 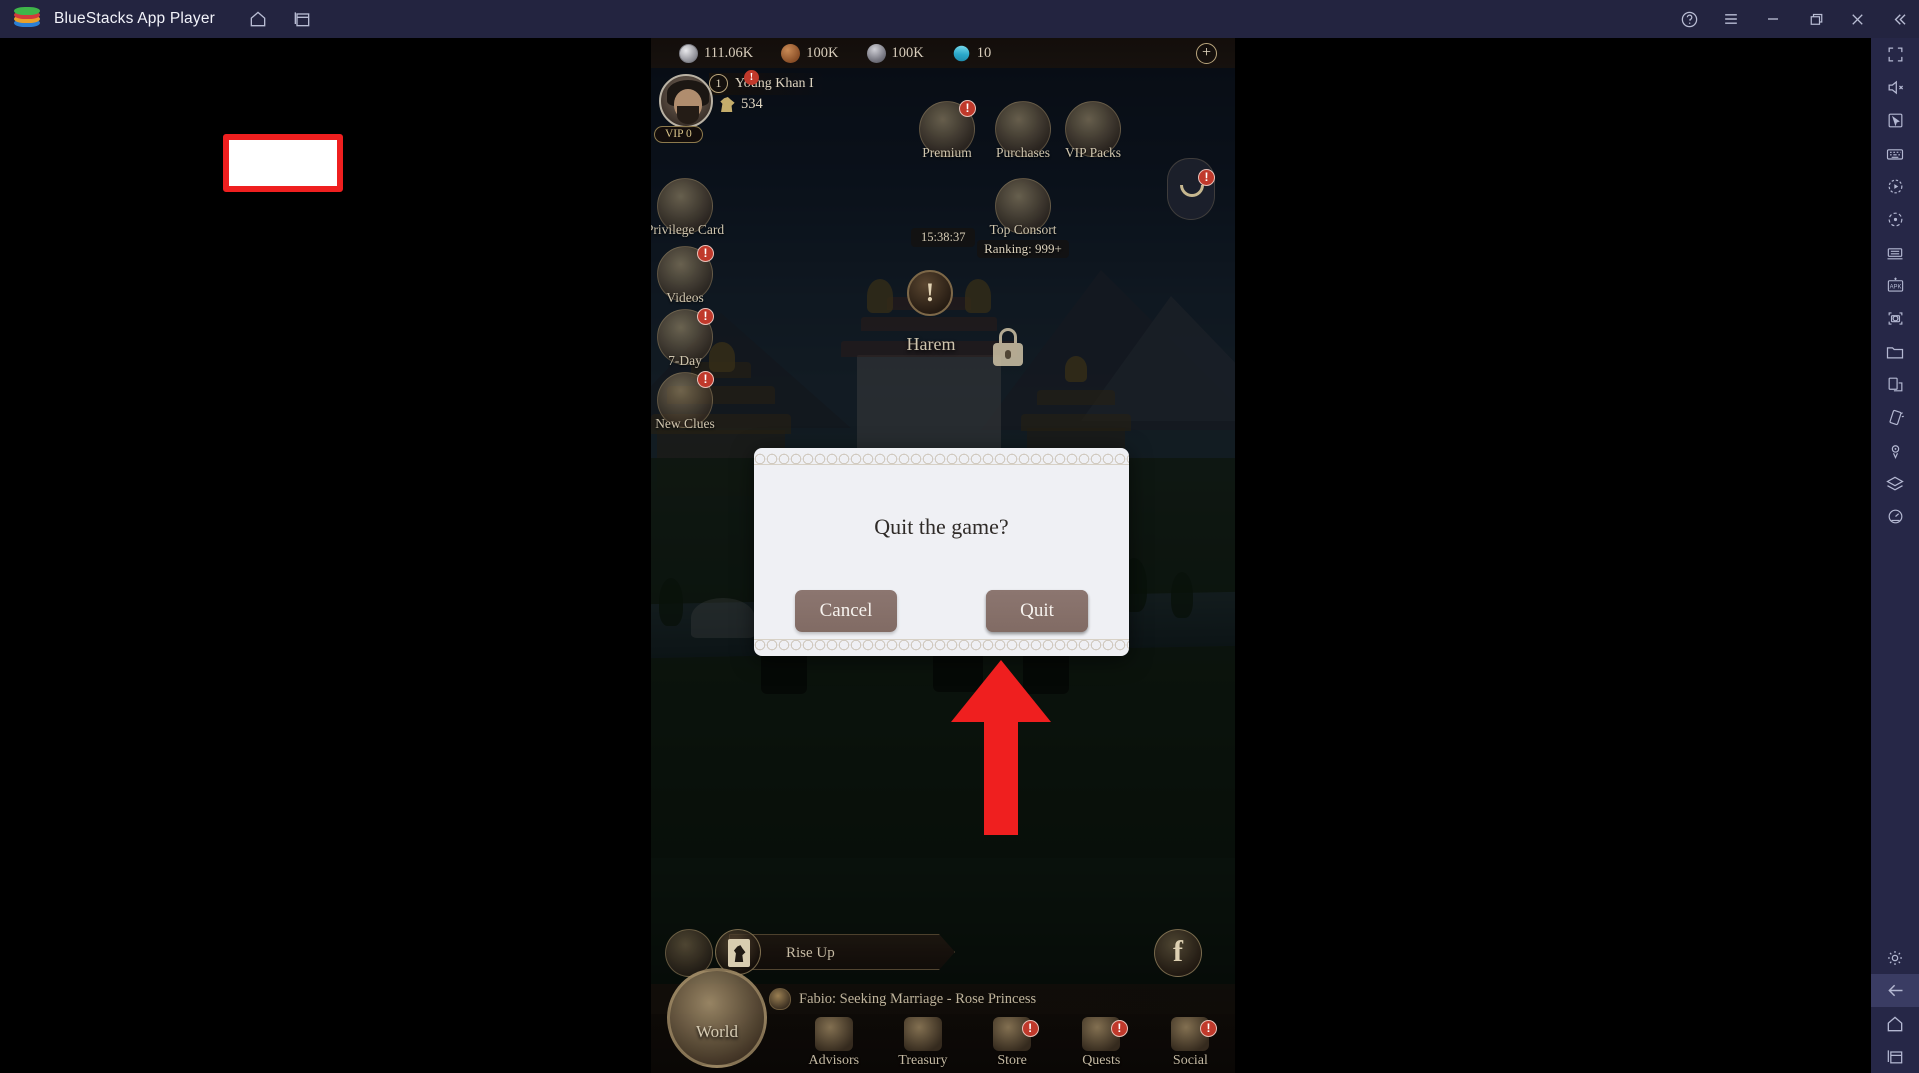 I want to click on minimize-icon, so click(x=1773, y=19).